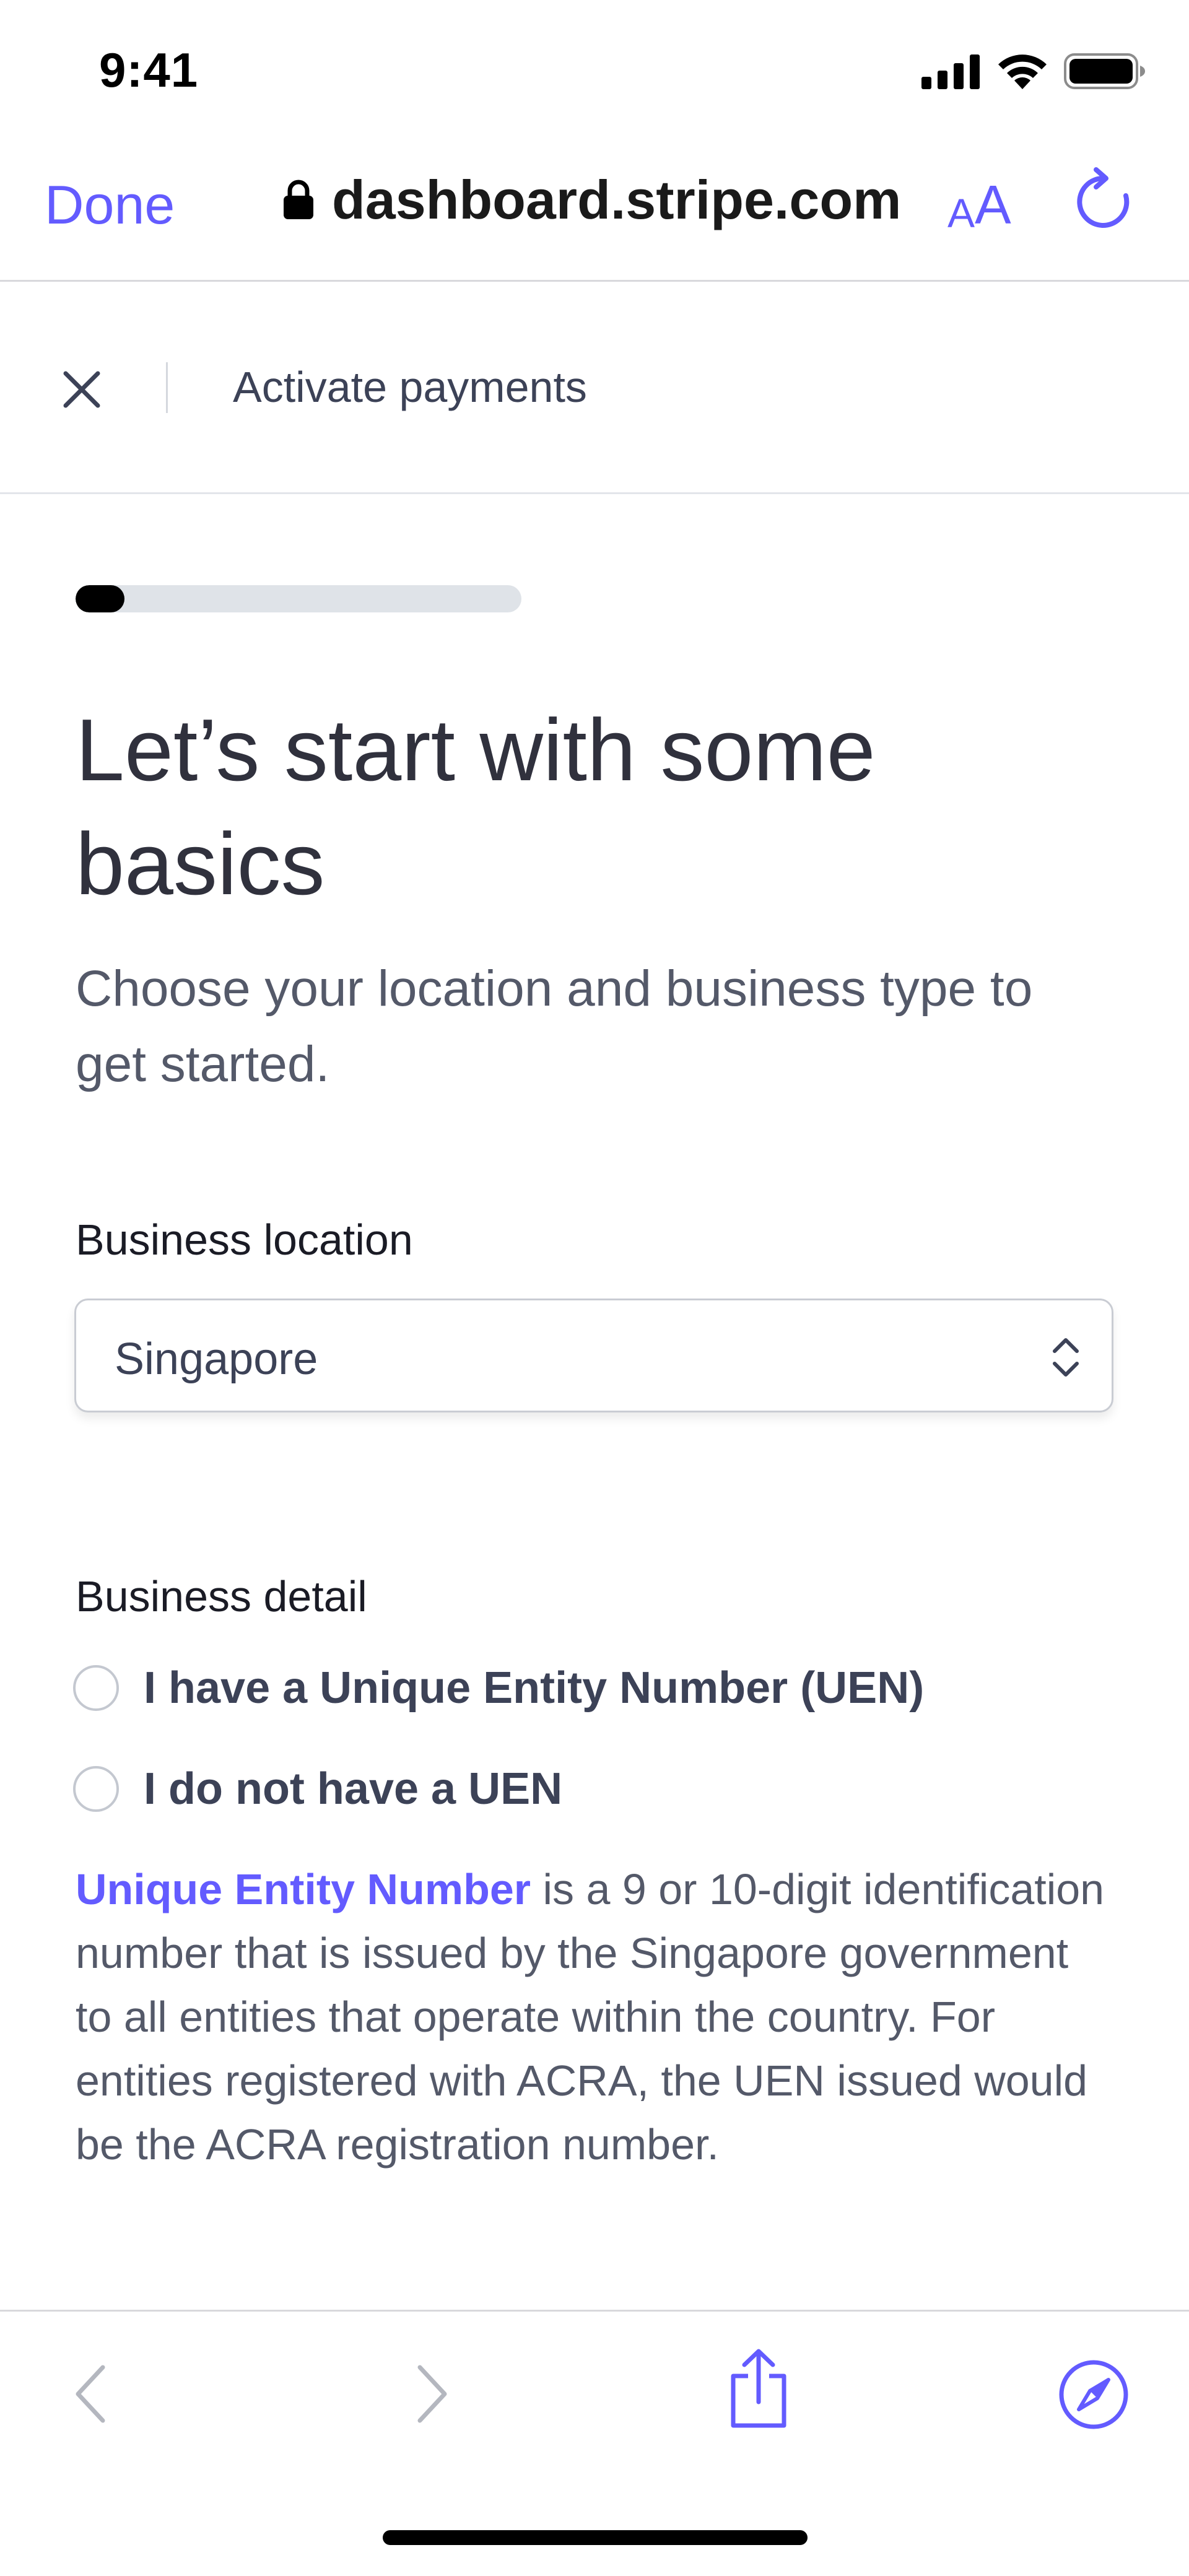 The width and height of the screenshot is (1189, 2576). I want to click on progress-bar, so click(298, 598).